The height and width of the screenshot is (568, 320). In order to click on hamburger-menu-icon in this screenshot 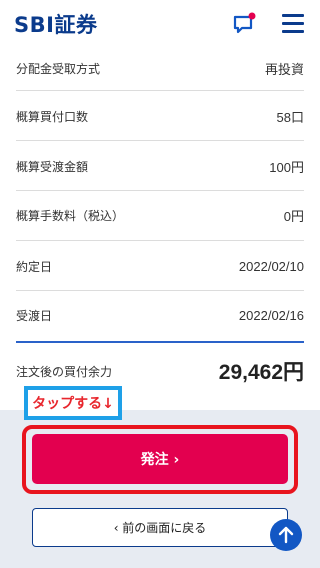, I will do `click(293, 24)`.